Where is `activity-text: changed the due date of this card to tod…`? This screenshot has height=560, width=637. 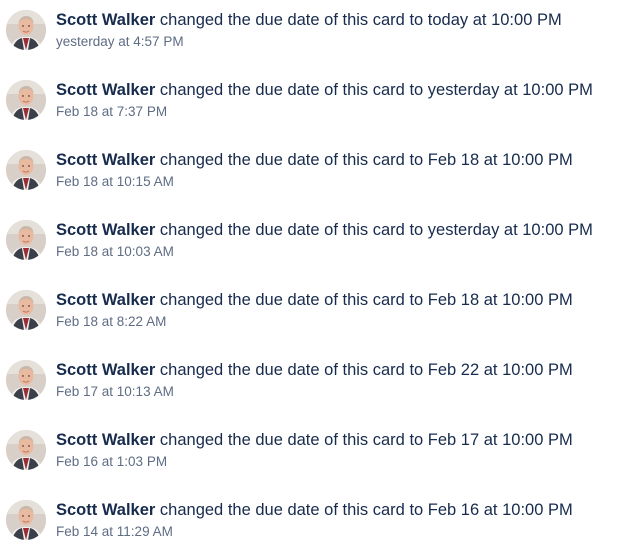
activity-text: changed the due date of this card to tod… is located at coordinates (358, 20).